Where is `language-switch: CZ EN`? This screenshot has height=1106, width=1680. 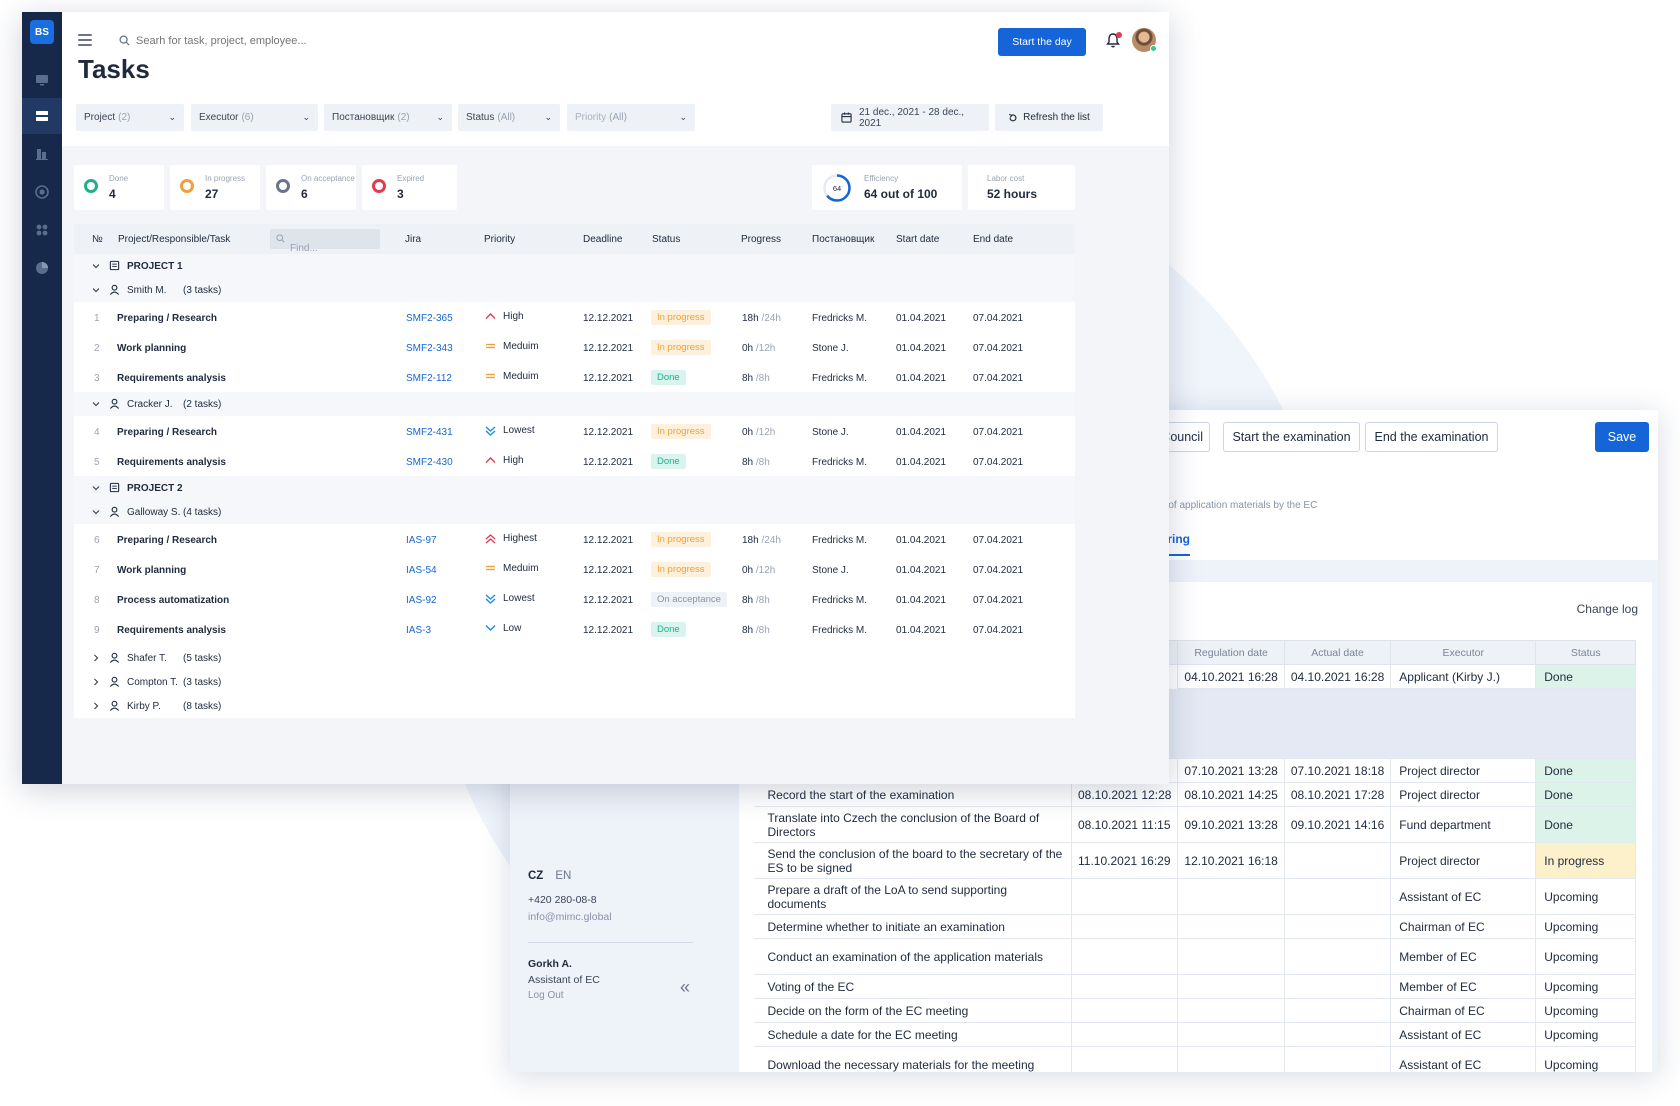
language-switch: CZ EN is located at coordinates (549, 876).